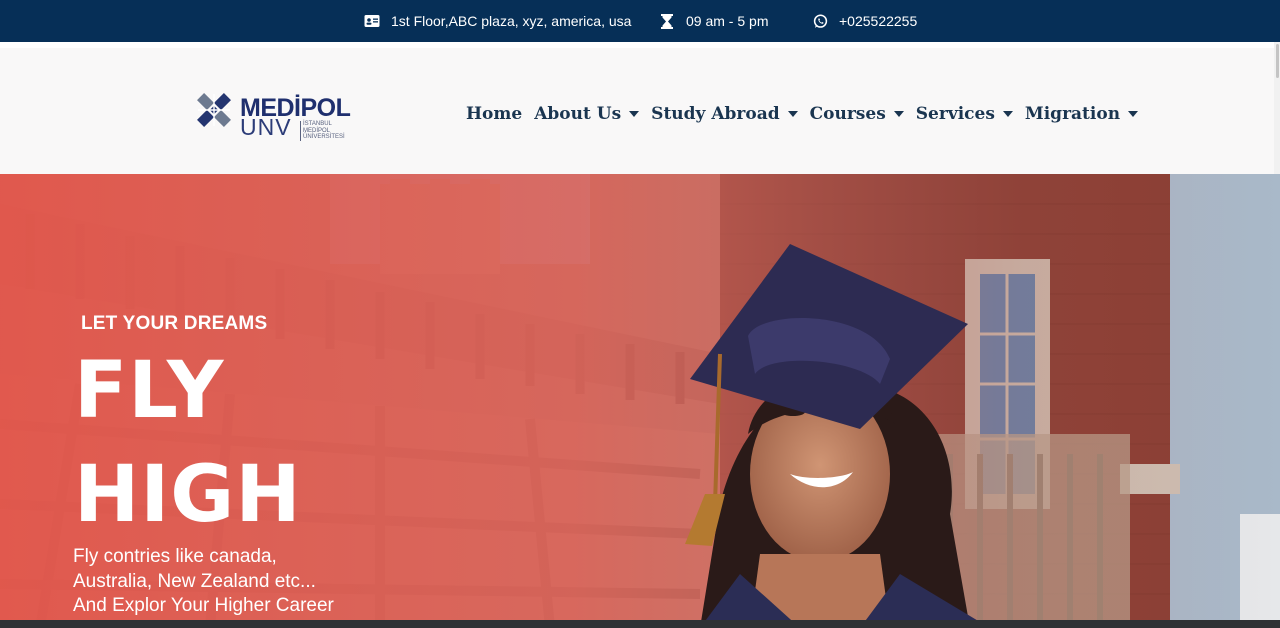 Image resolution: width=1280 pixels, height=628 pixels. Describe the element at coordinates (149, 391) in the screenshot. I see `hero-headline-line-1: FLY` at that location.